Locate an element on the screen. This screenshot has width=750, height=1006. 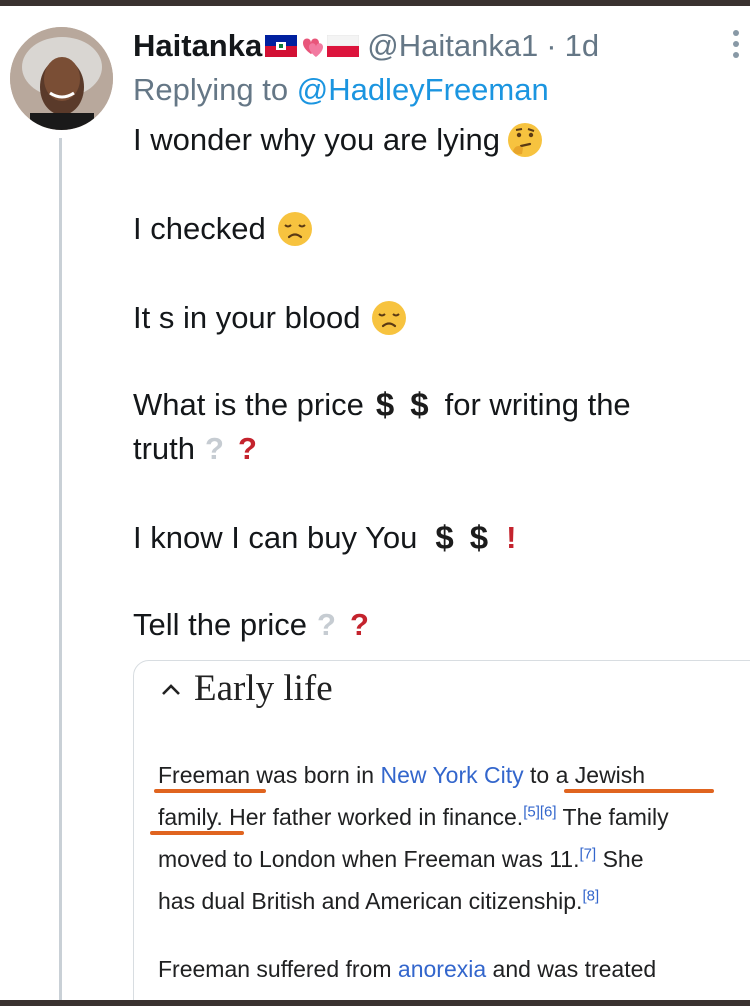
top-edge is located at coordinates (375, 3).